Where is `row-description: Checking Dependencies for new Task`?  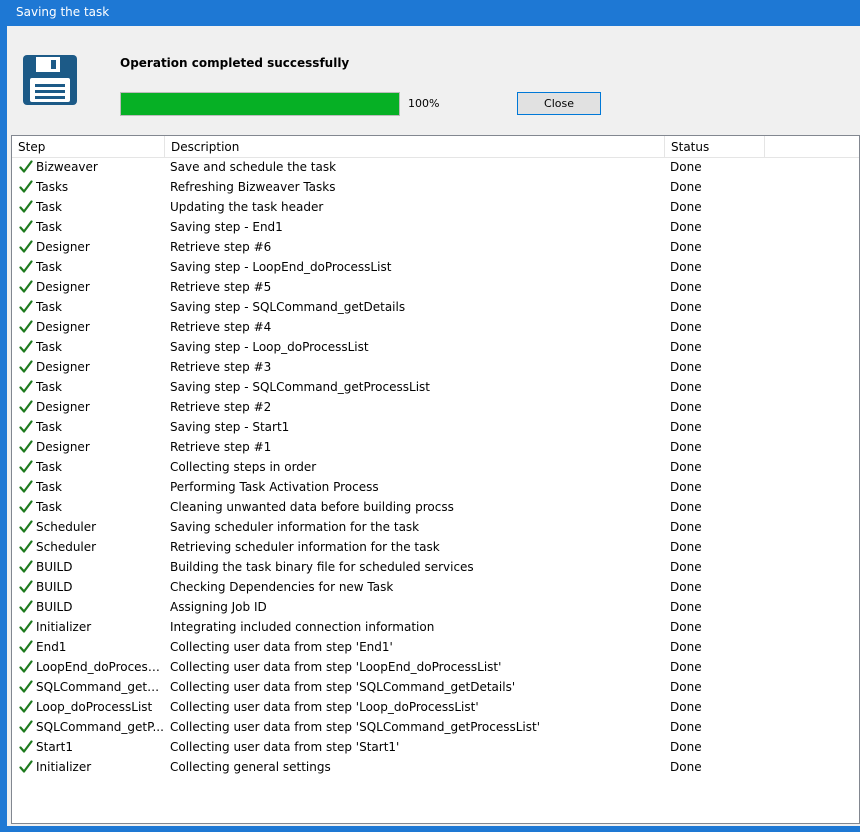 row-description: Checking Dependencies for new Task is located at coordinates (282, 587).